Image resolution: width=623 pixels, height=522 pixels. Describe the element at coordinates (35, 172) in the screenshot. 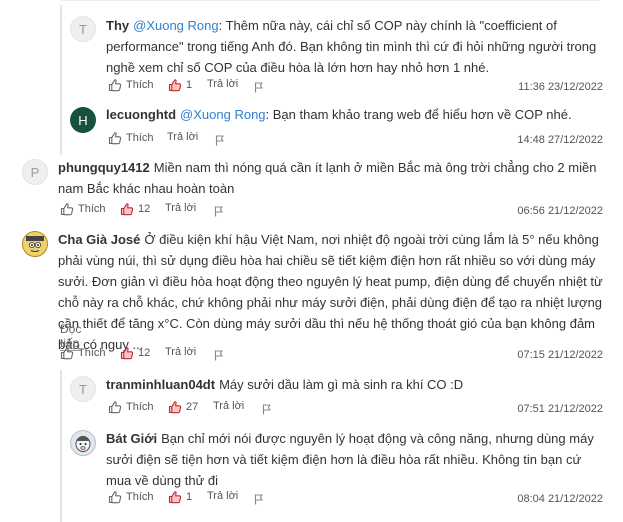

I see `avatar: P` at that location.